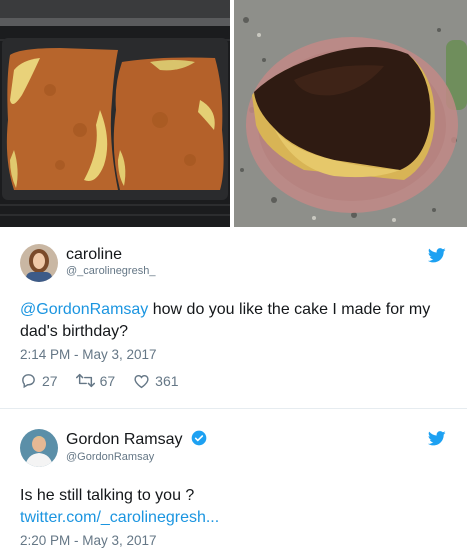 Image resolution: width=467 pixels, height=556 pixels. Describe the element at coordinates (199, 438) in the screenshot. I see `verified-badge-icon` at that location.